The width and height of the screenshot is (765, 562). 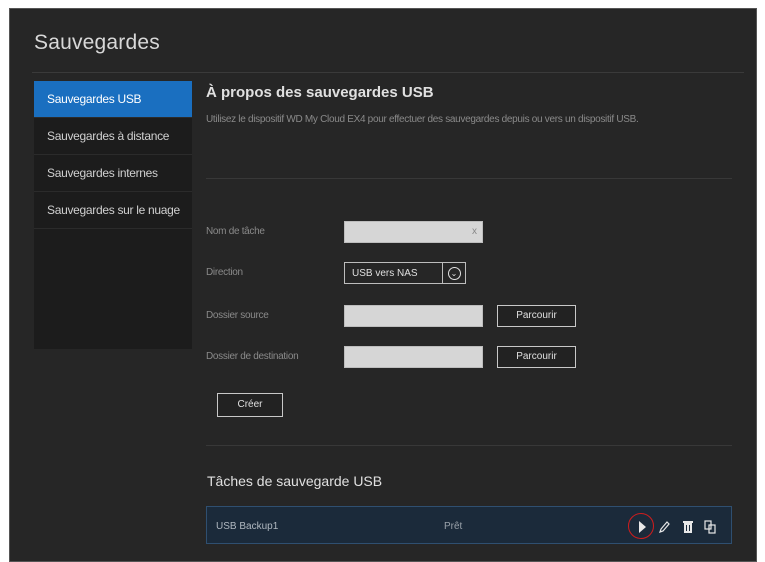 What do you see at coordinates (469, 525) in the screenshot?
I see `task-row: USB Backup1 Prêt` at bounding box center [469, 525].